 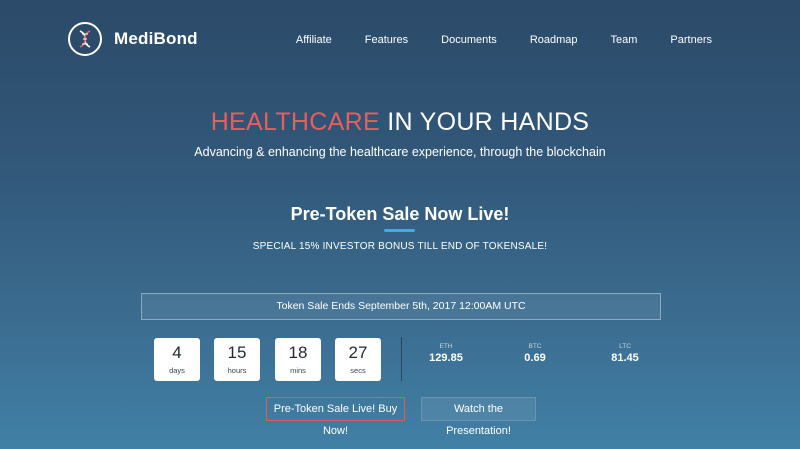 I want to click on nav-link-roadmap: Roadmap, so click(x=554, y=40).